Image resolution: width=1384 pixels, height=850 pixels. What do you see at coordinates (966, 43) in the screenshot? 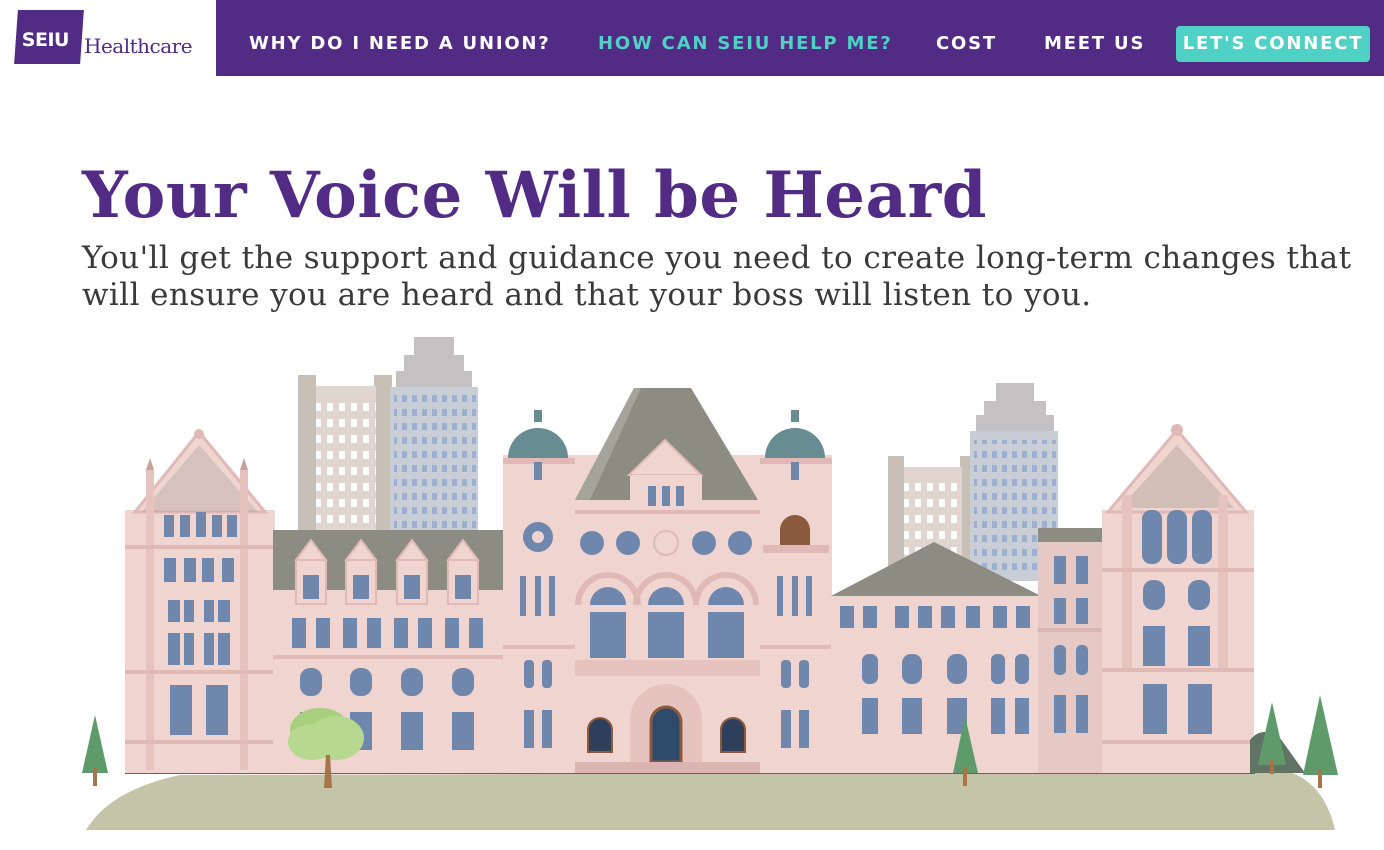
I see `nav-cost: COST` at bounding box center [966, 43].